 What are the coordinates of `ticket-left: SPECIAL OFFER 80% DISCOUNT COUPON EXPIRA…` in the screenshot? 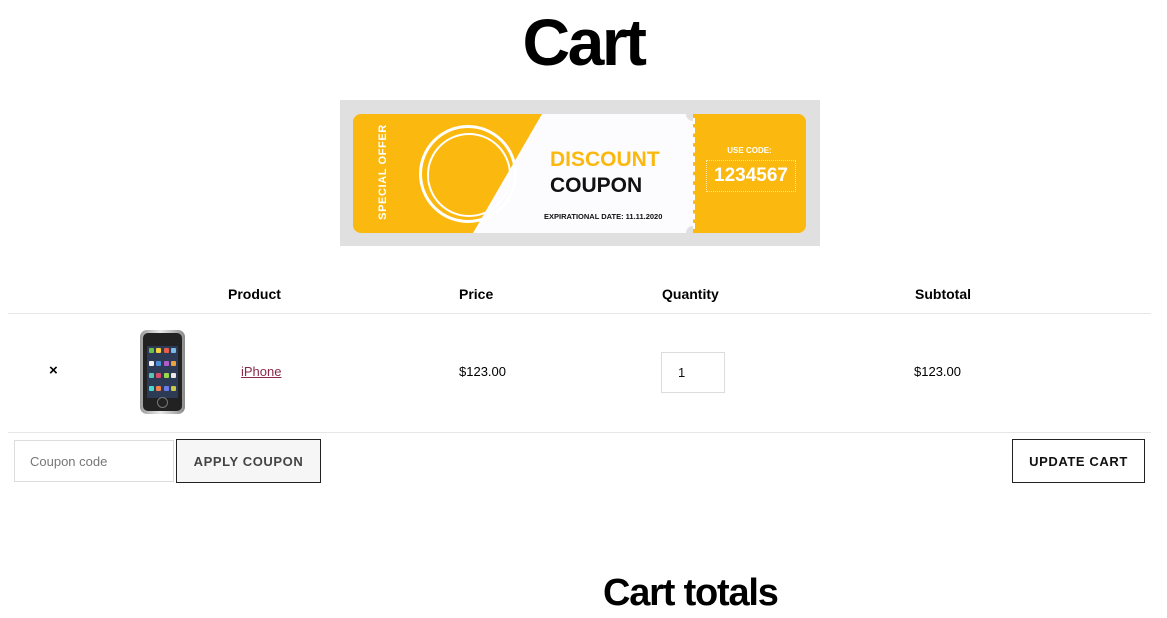 It's located at (523, 173).